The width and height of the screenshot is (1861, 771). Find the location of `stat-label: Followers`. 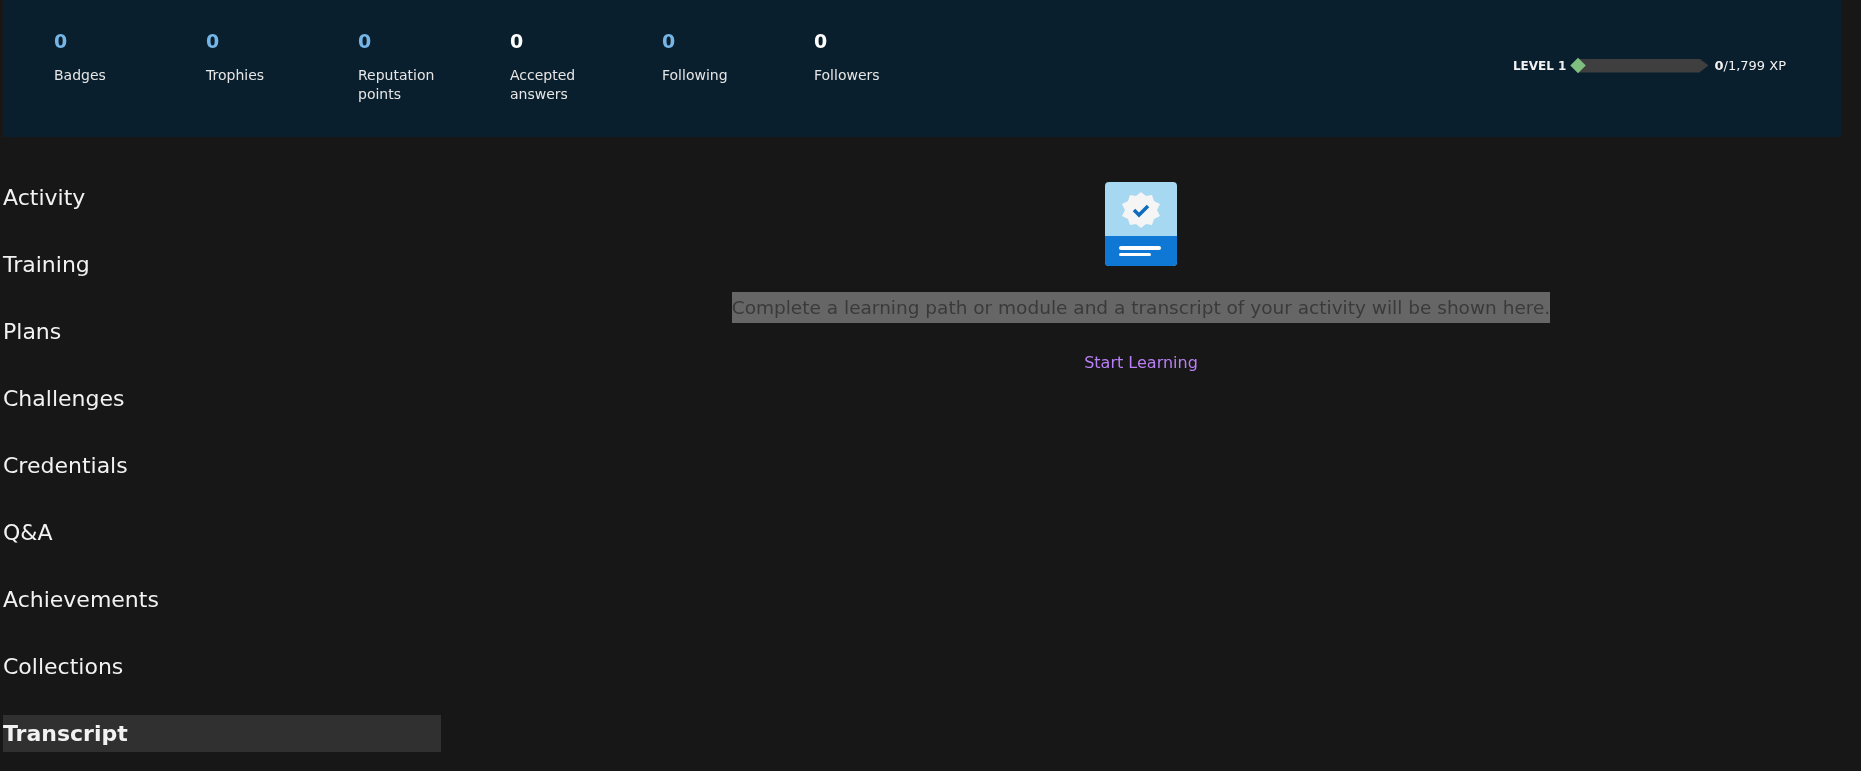

stat-label: Followers is located at coordinates (847, 75).